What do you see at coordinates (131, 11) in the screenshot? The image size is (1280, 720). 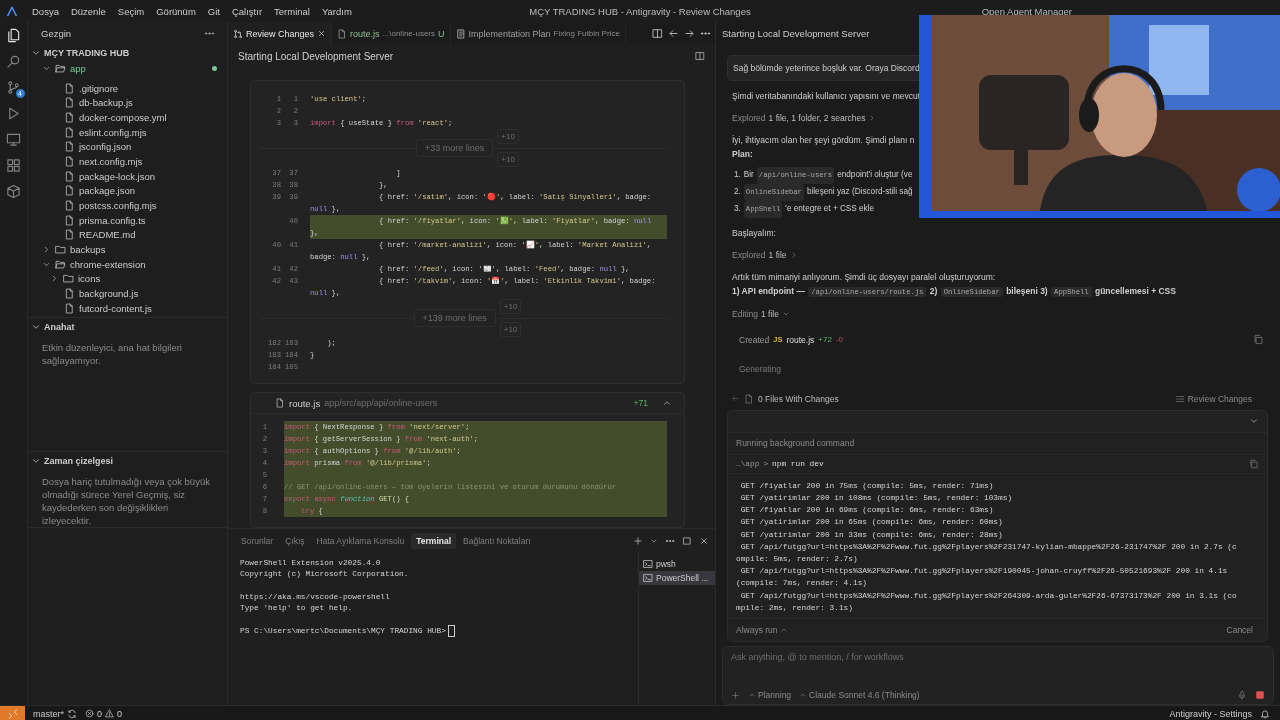 I see `menu-item: Seçim` at bounding box center [131, 11].